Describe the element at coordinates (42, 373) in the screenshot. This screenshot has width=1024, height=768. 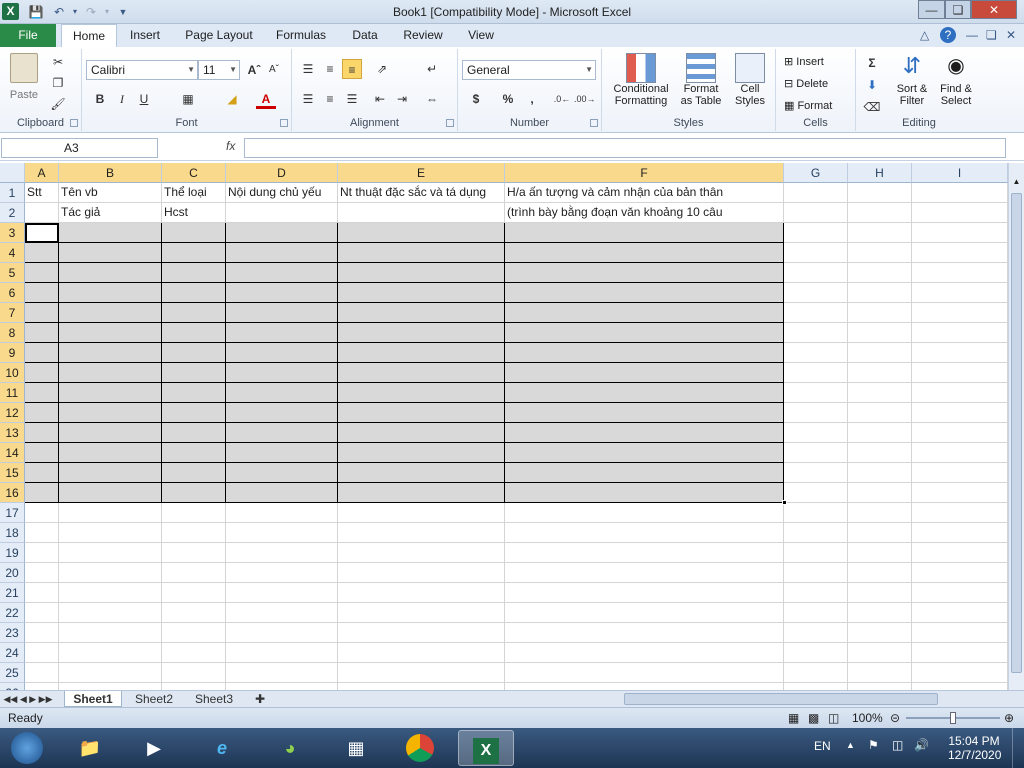
I see `cell-a10` at that location.